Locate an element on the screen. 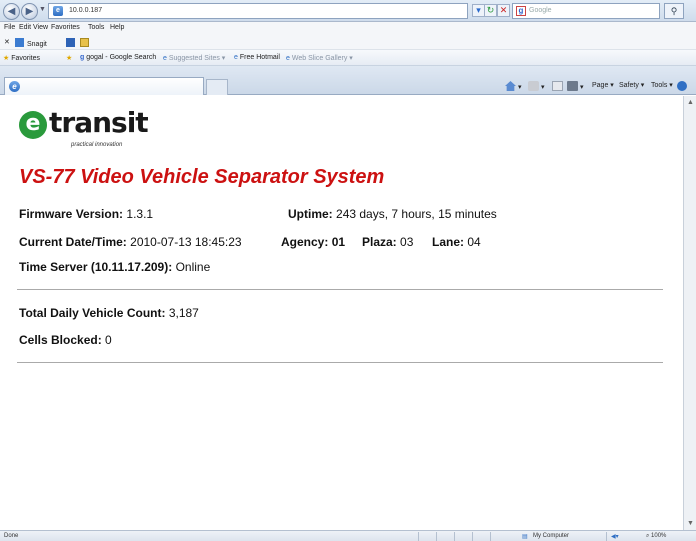 The image size is (696, 541). zone-text: My Computer is located at coordinates (551, 536).